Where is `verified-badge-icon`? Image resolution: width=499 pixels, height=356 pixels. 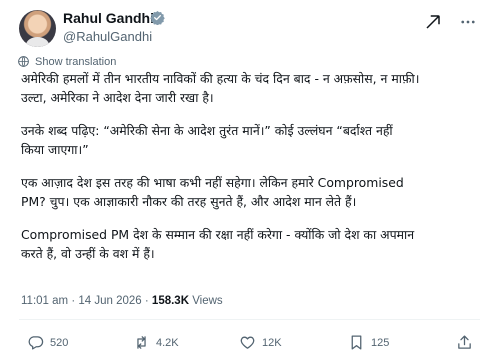 verified-badge-icon is located at coordinates (157, 17).